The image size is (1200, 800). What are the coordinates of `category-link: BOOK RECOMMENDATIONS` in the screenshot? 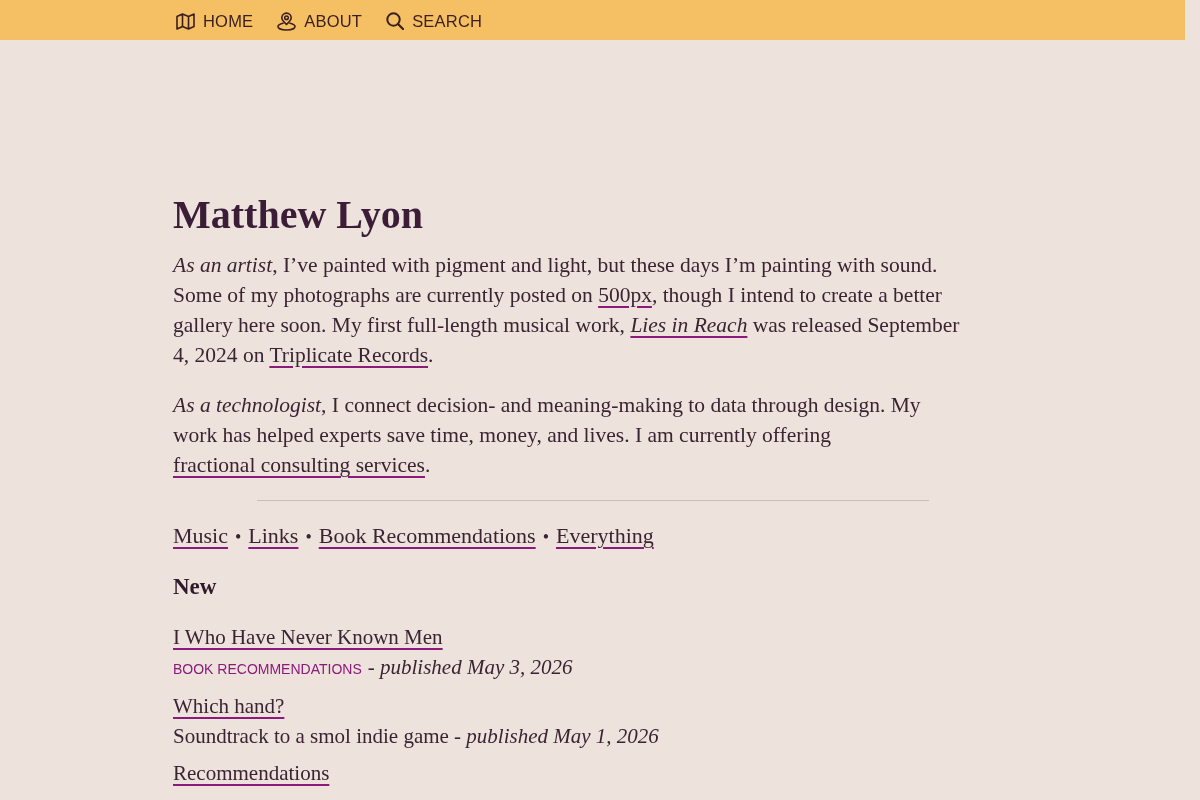 It's located at (267, 669).